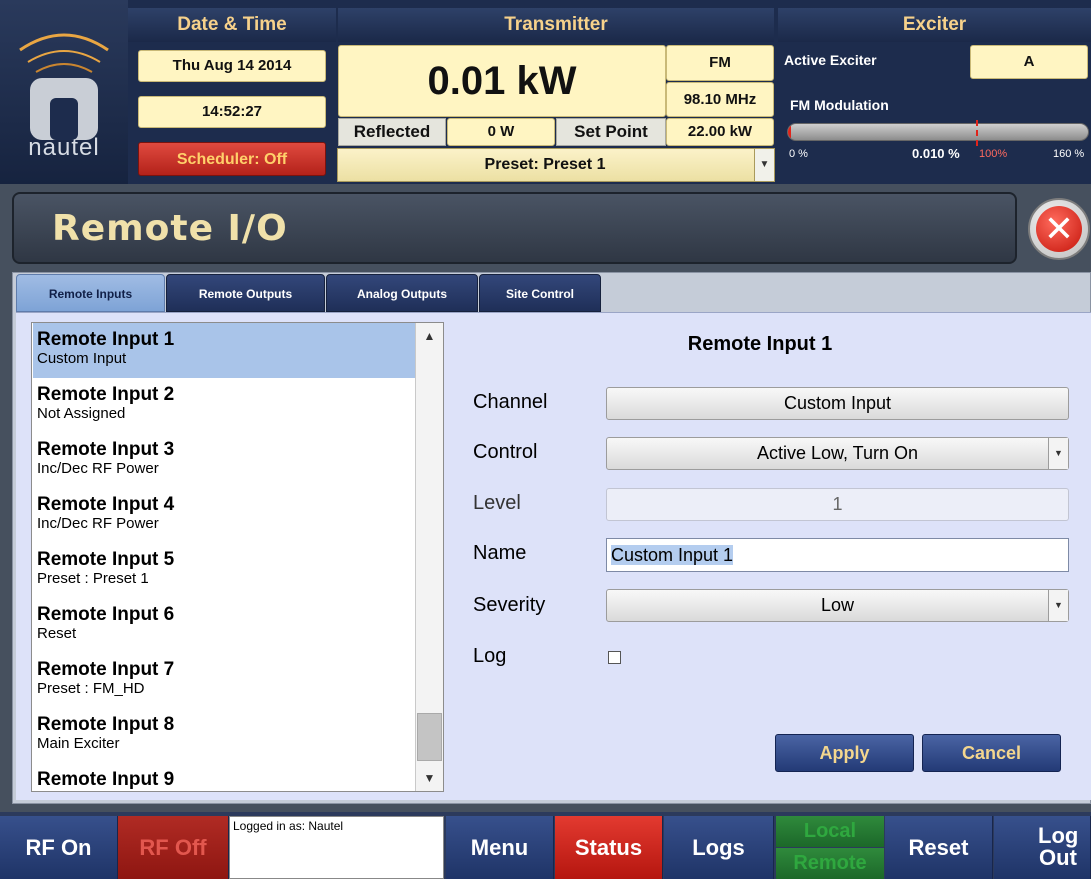 This screenshot has height=879, width=1091. I want to click on transmitter-title: Transmitter, so click(556, 25).